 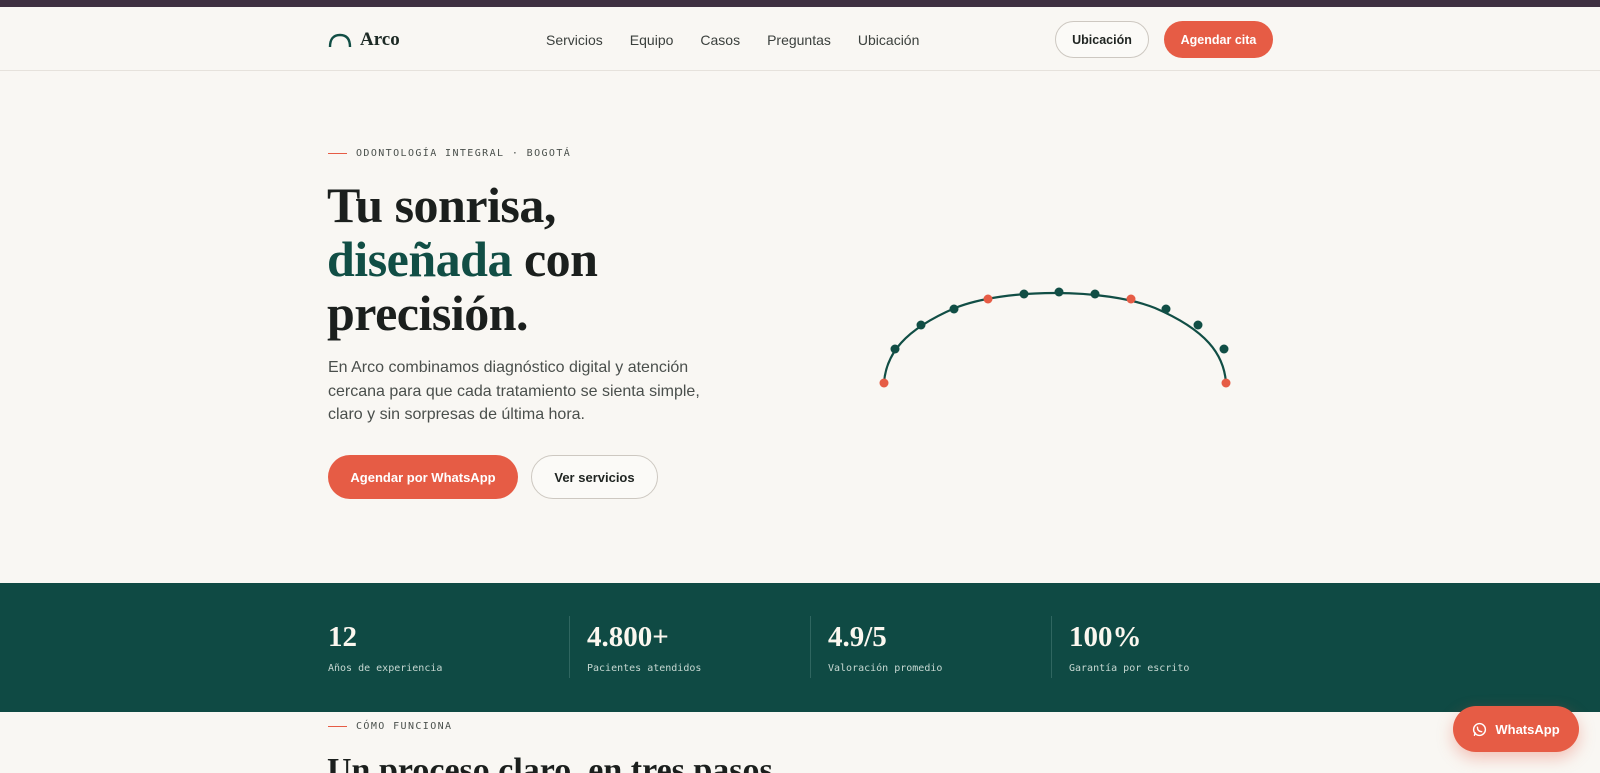 I want to click on brand-name: Arco, so click(x=380, y=39).